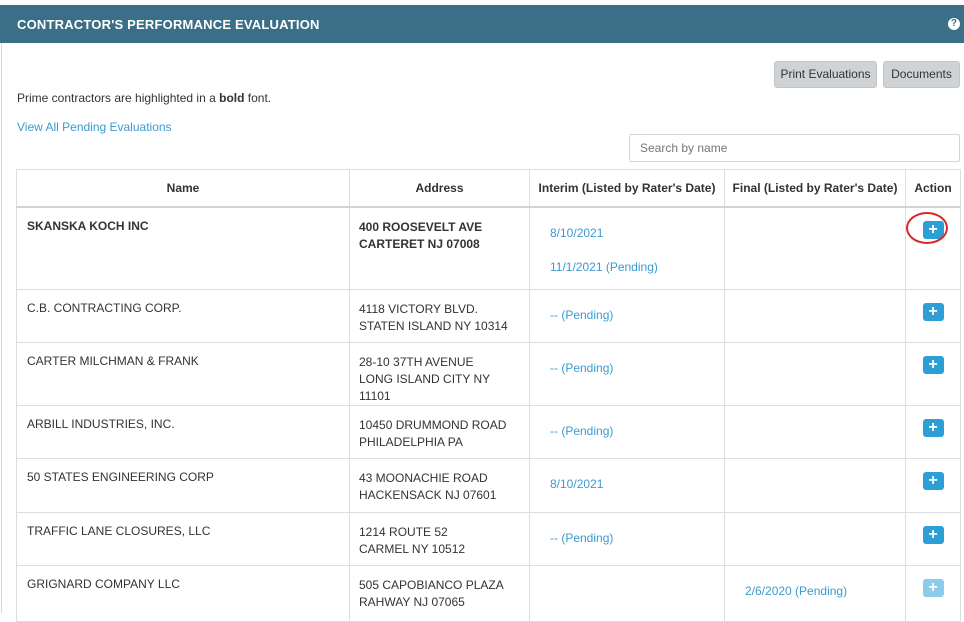  I want to click on address-line-2: STATEN ISLAND NY 10314, so click(433, 326).